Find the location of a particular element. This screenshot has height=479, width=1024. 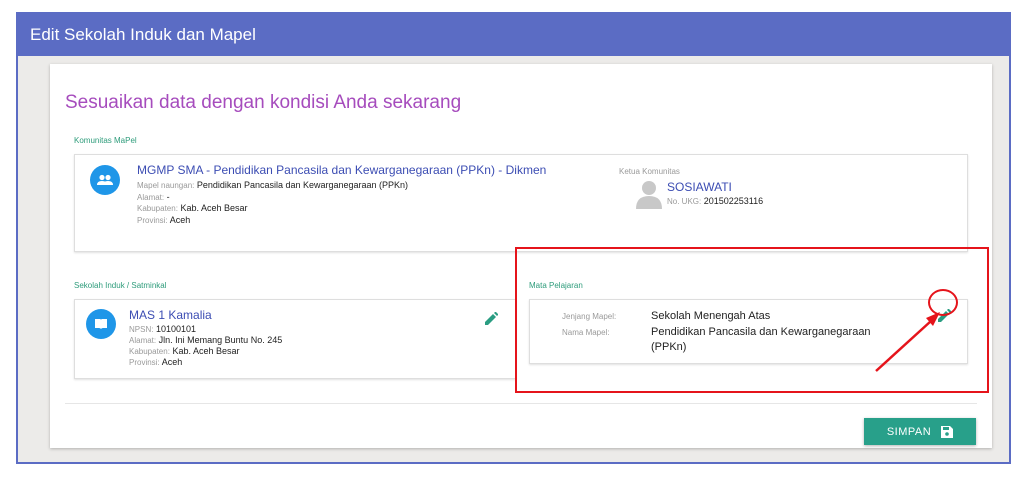

sekolah-npsn-row: NPSN: 10100101 is located at coordinates (163, 329).